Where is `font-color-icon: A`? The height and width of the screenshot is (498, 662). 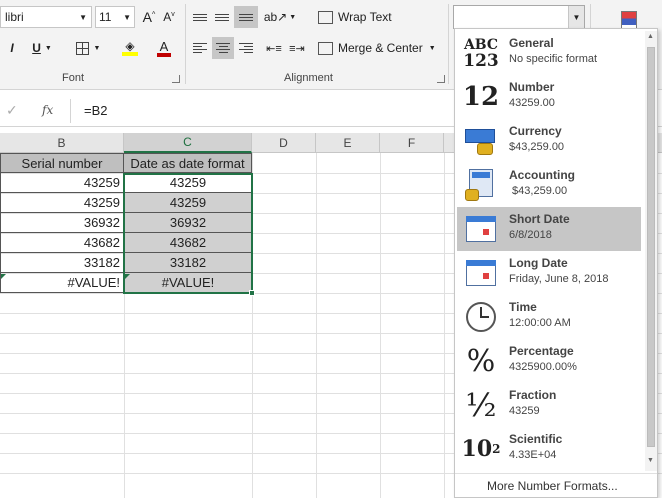 font-color-icon: A is located at coordinates (164, 46).